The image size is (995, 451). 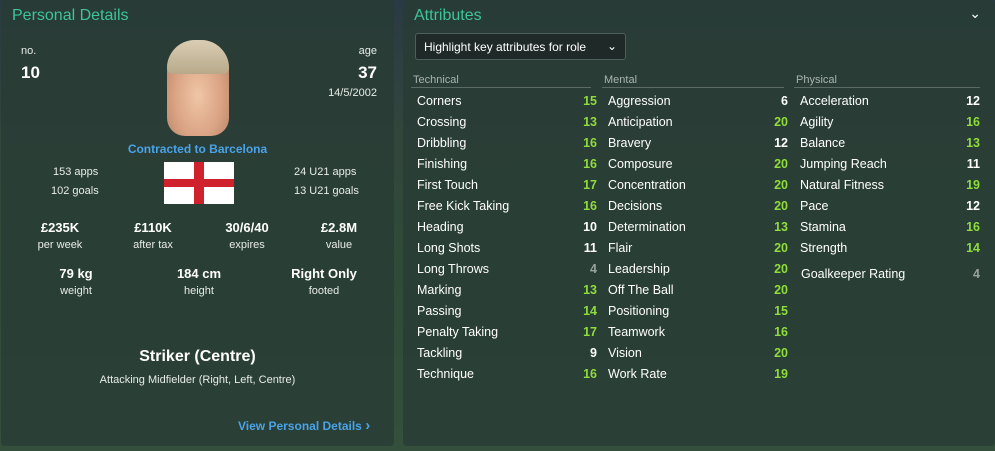 I want to click on goalkeeper-rating-row: Goalkeeper Rating 4, so click(x=890, y=274).